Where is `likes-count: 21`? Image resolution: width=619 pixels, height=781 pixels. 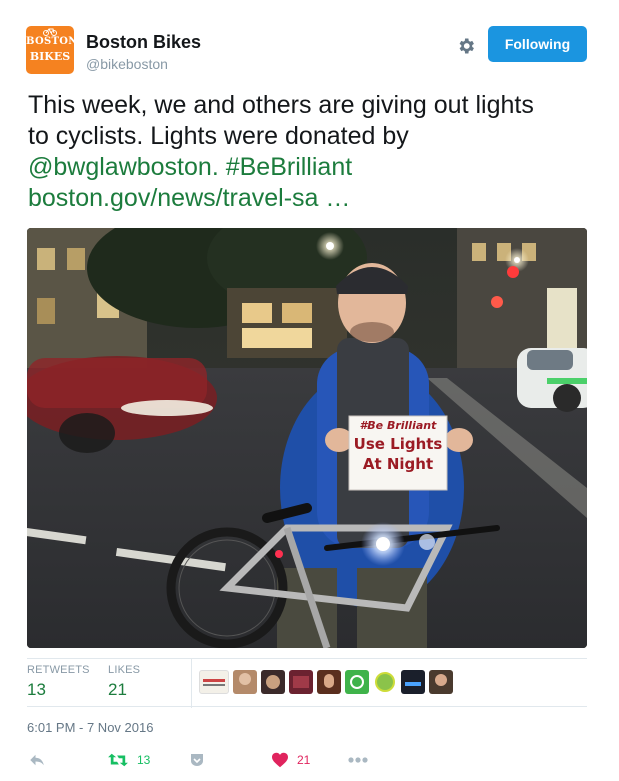 likes-count: 21 is located at coordinates (117, 689).